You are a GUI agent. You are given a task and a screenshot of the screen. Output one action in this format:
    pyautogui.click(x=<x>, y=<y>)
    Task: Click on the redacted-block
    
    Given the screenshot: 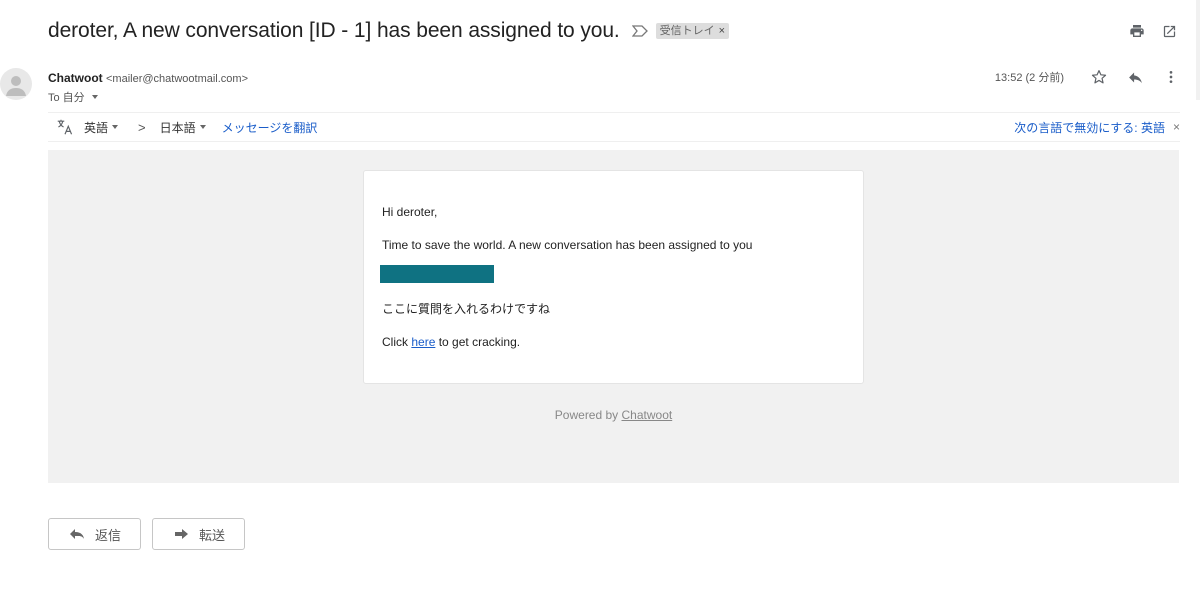 What is the action you would take?
    pyautogui.click(x=437, y=274)
    